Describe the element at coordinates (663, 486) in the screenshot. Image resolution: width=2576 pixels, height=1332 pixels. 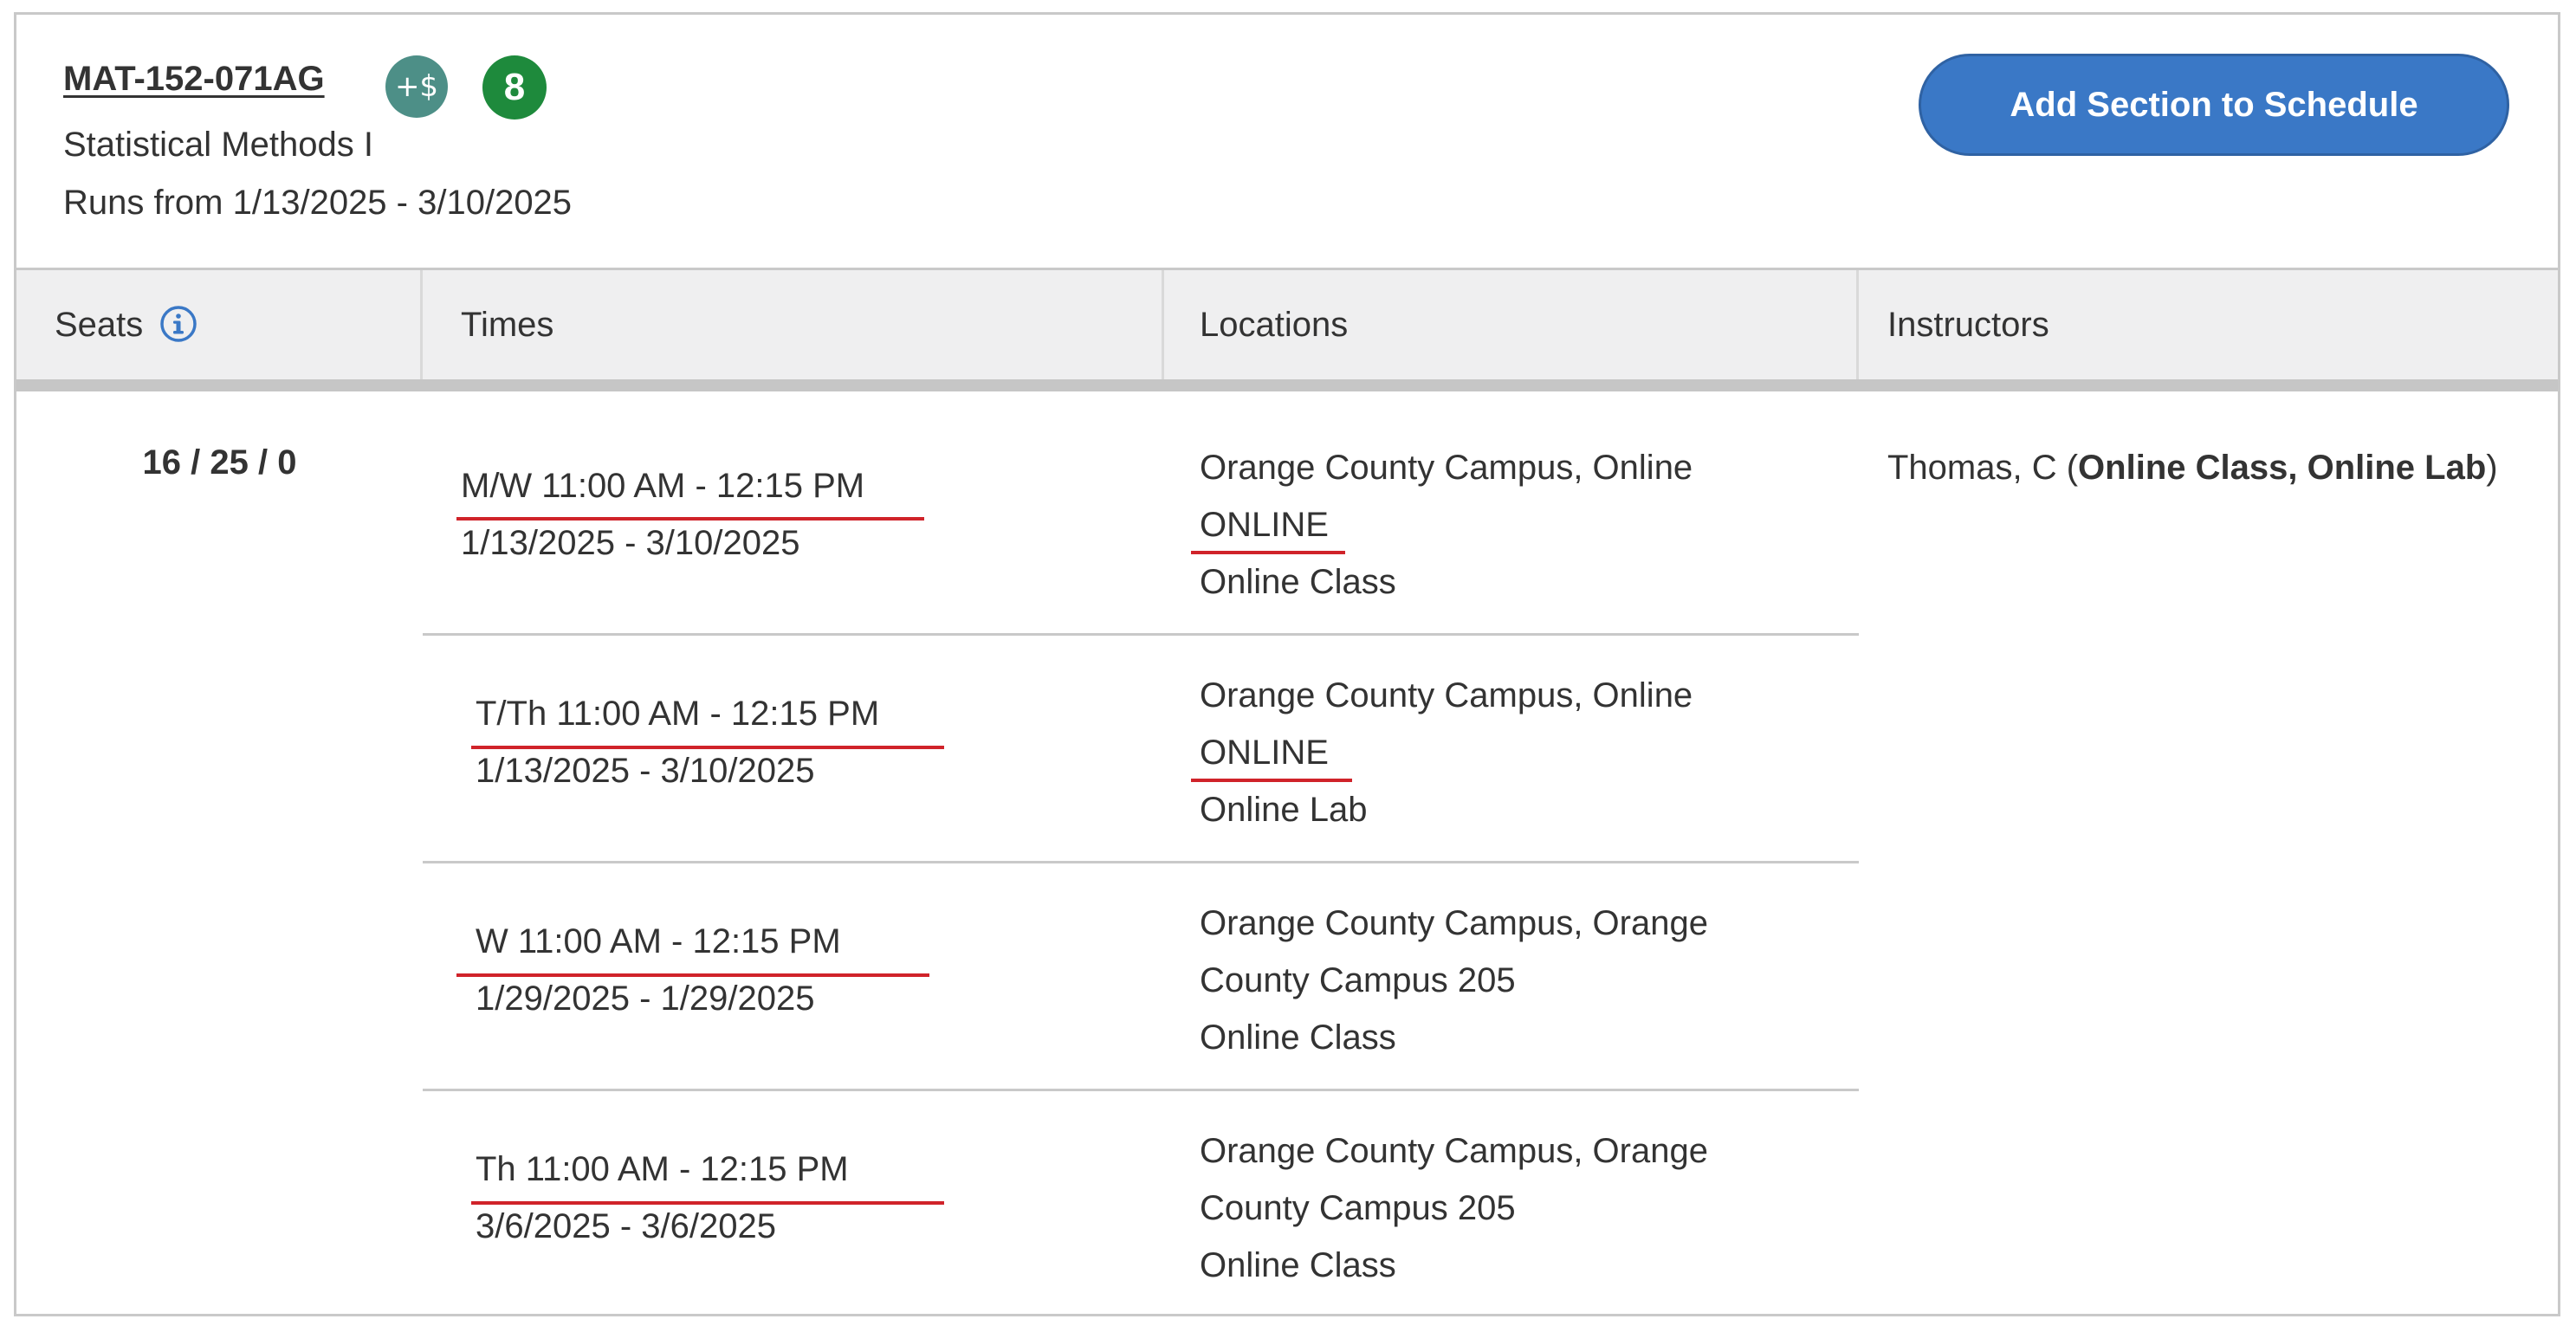
I see `meeting-time: M/W 11:00 AM - 12:15 PM` at that location.